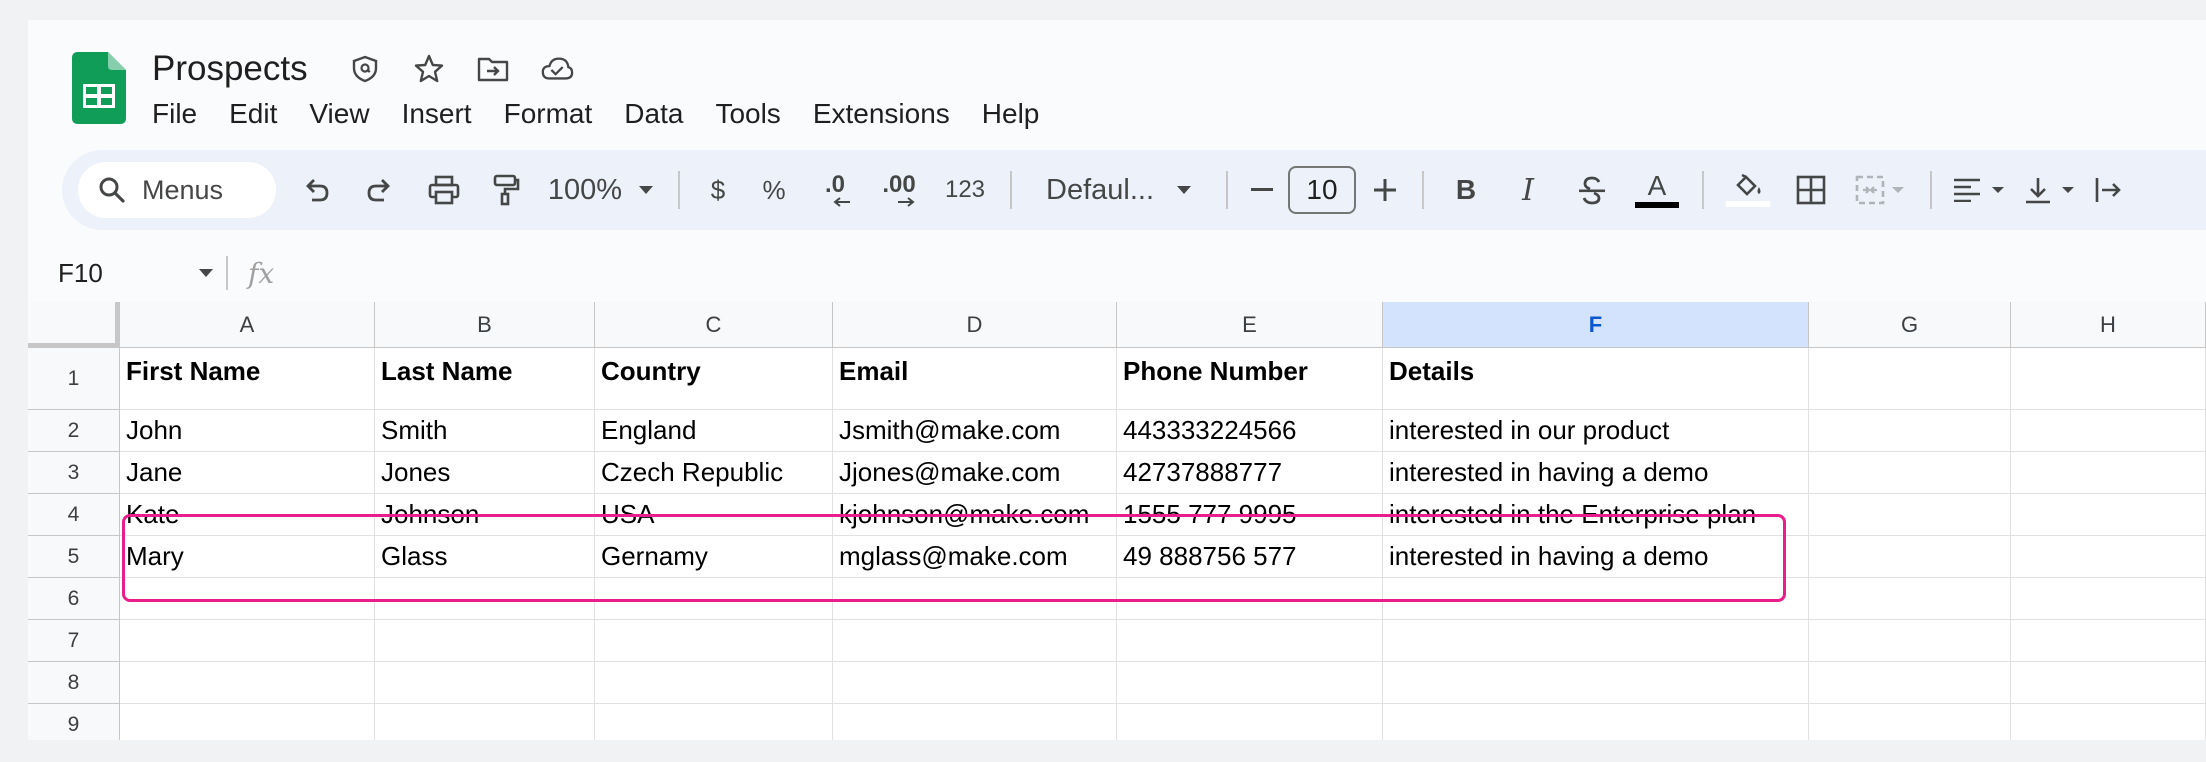 The image size is (2206, 762). What do you see at coordinates (1262, 190) in the screenshot?
I see `decrease-font-size-button` at bounding box center [1262, 190].